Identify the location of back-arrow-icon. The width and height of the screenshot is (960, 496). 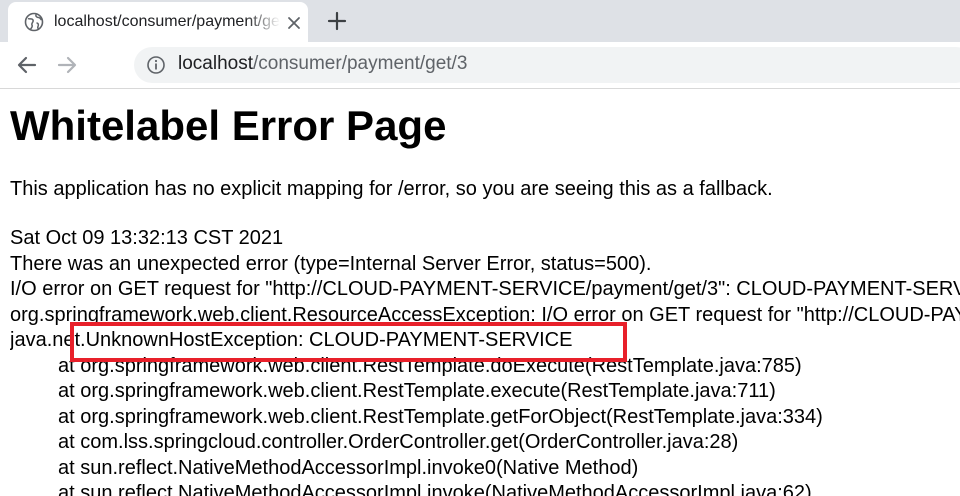
(27, 65).